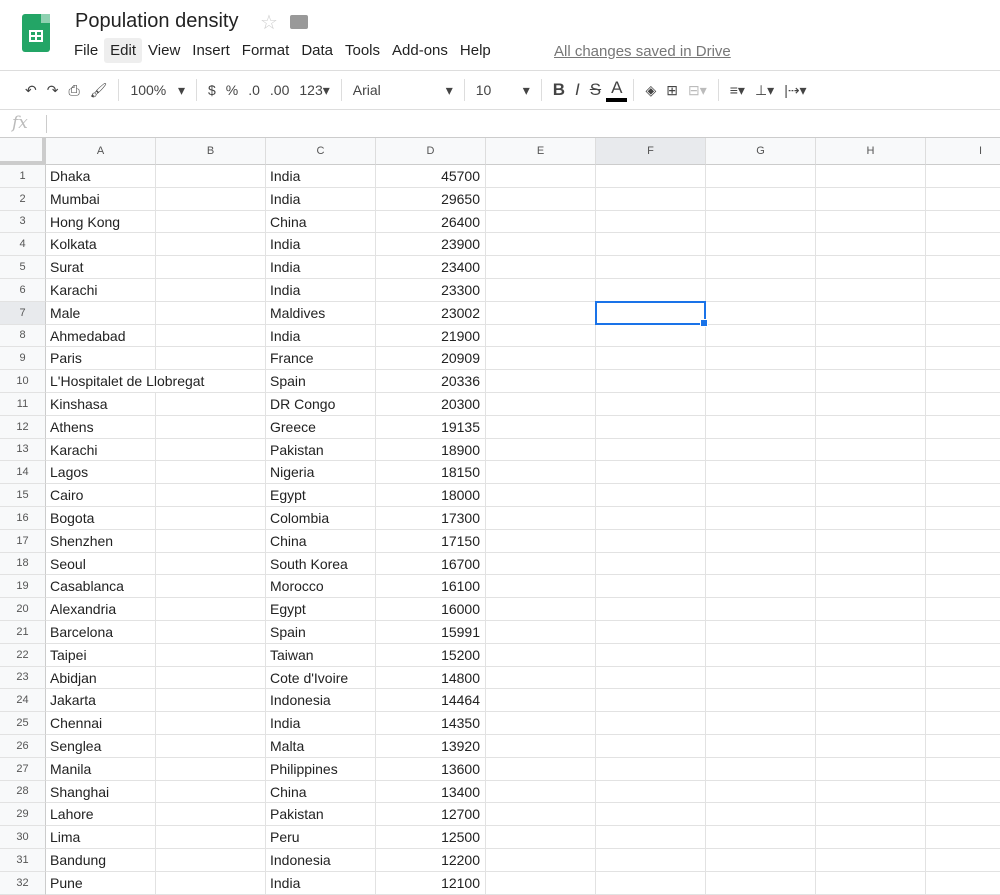 Image resolution: width=1000 pixels, height=895 pixels. Describe the element at coordinates (963, 336) in the screenshot. I see `cell-I8` at that location.